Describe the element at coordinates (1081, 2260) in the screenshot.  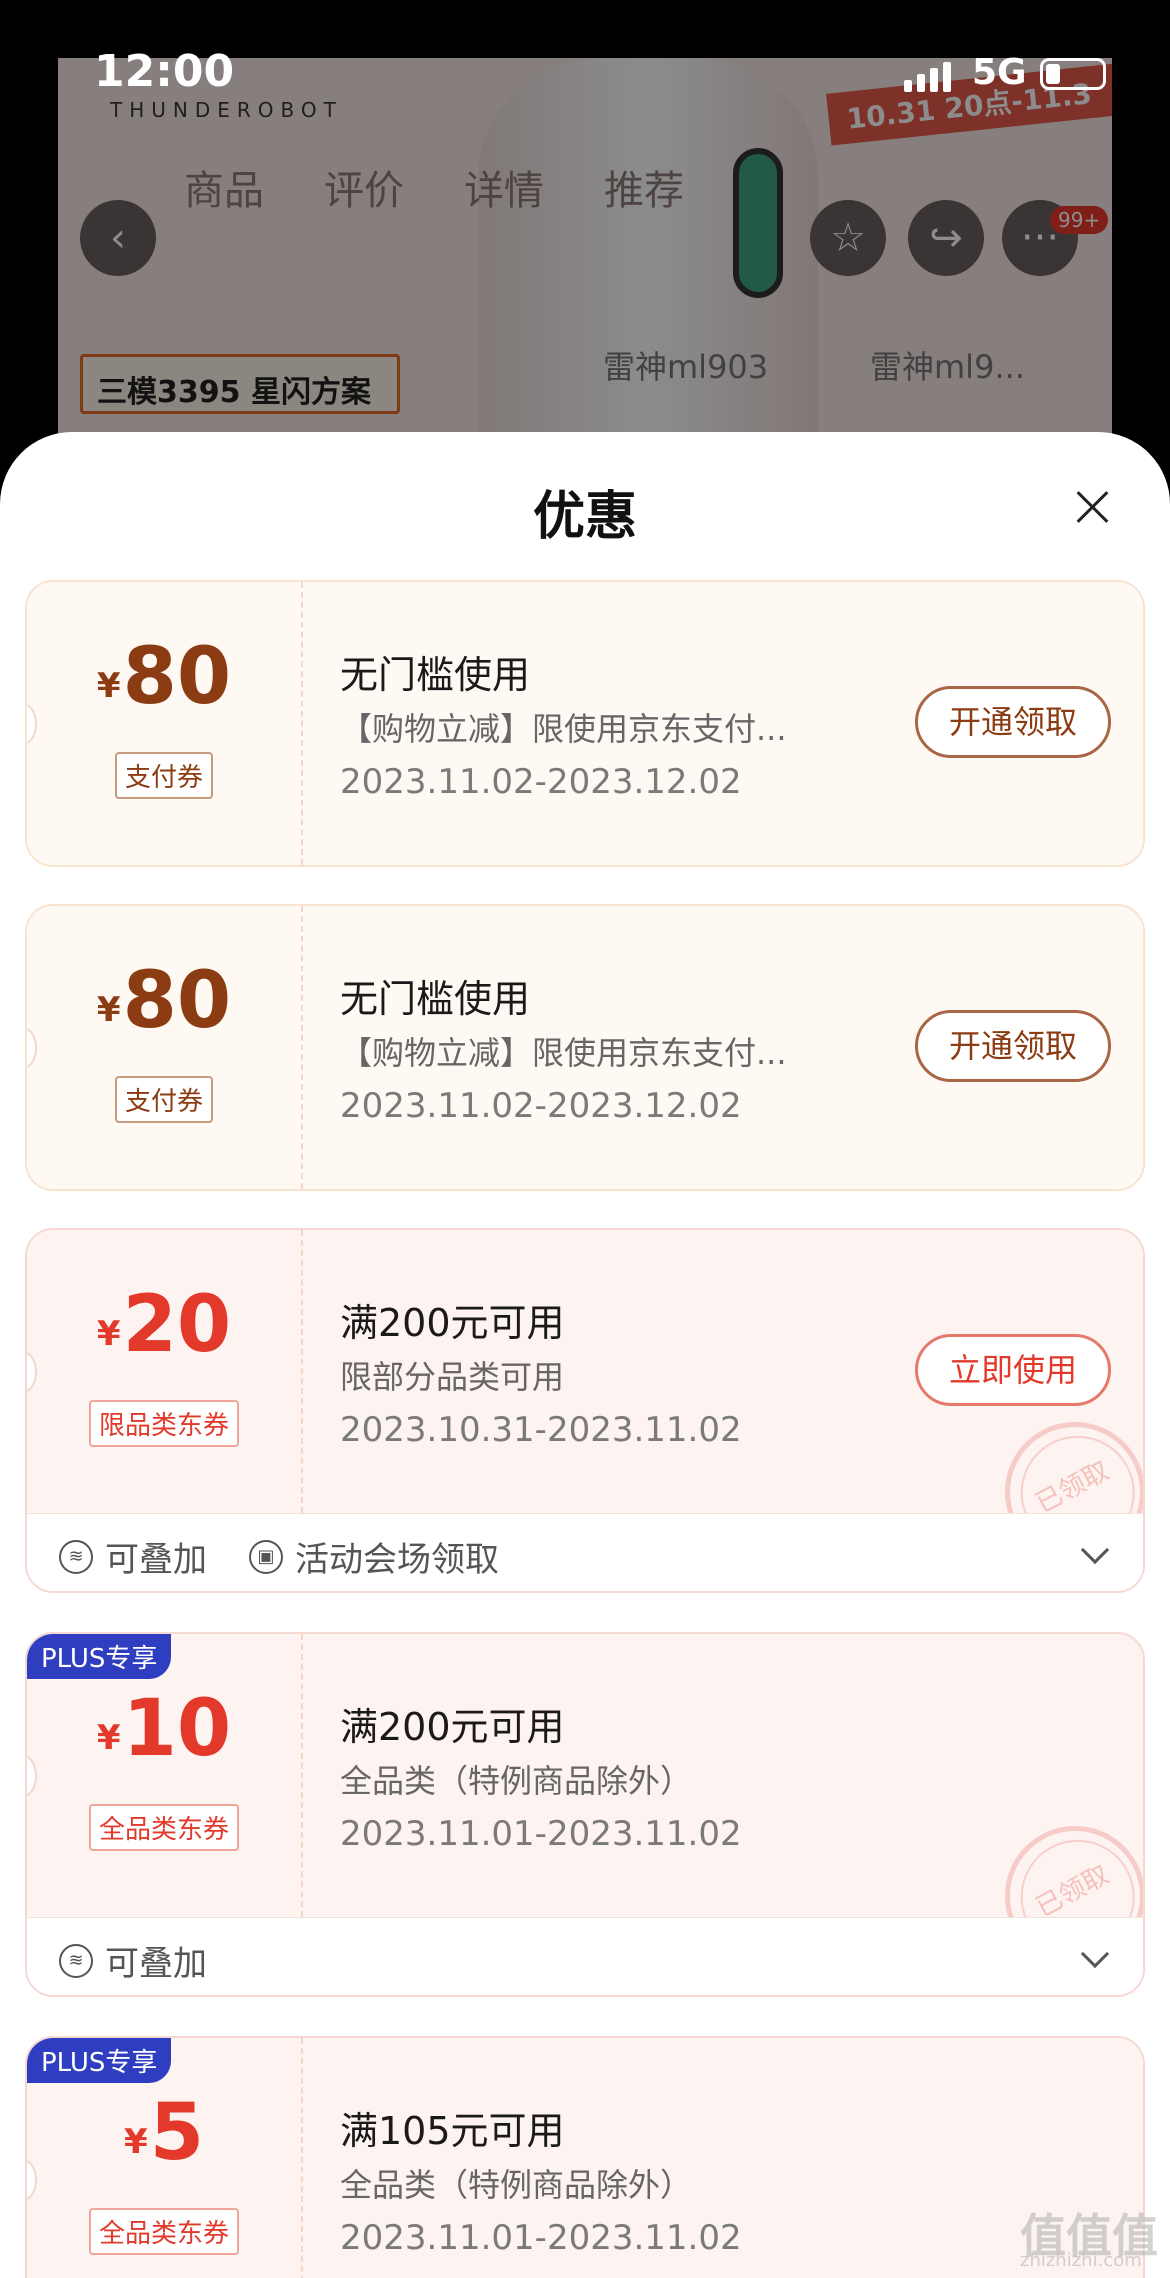
I see `watermark-url: zhizhizhi.com` at that location.